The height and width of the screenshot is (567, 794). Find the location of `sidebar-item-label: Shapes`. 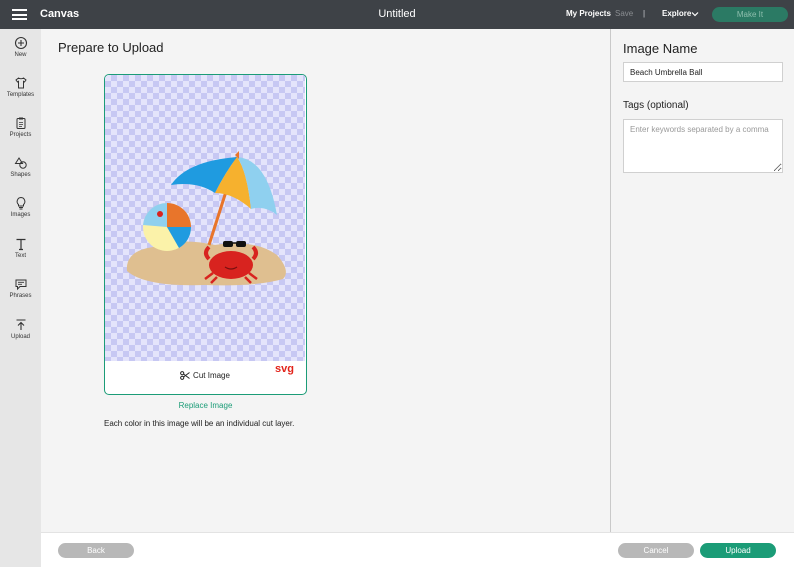

sidebar-item-label: Shapes is located at coordinates (20, 175).